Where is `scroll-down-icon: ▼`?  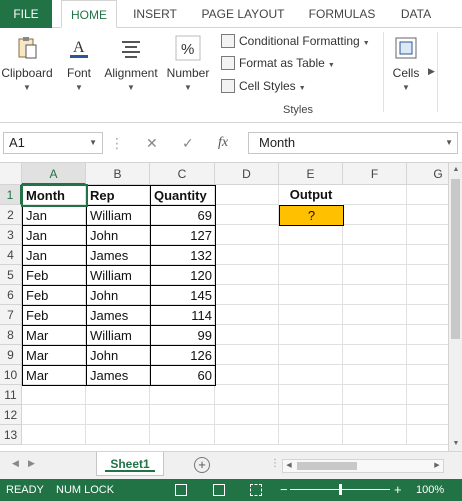
scroll-down-icon: ▼ is located at coordinates (455, 444).